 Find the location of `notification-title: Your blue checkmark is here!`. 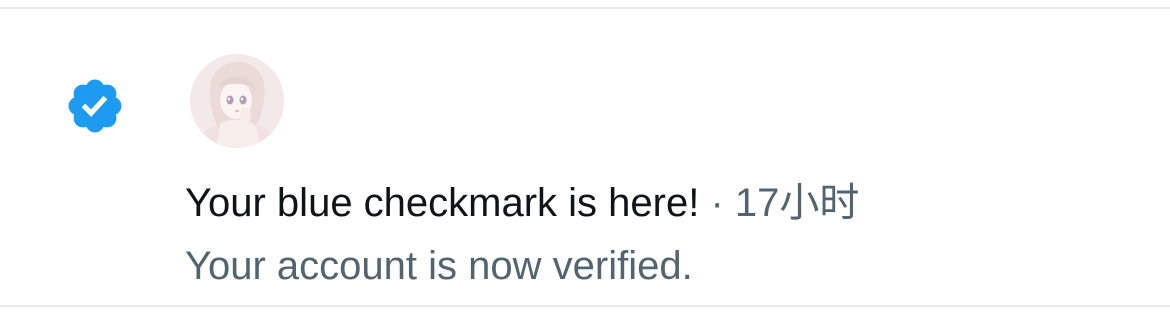

notification-title: Your blue checkmark is here! is located at coordinates (442, 203).